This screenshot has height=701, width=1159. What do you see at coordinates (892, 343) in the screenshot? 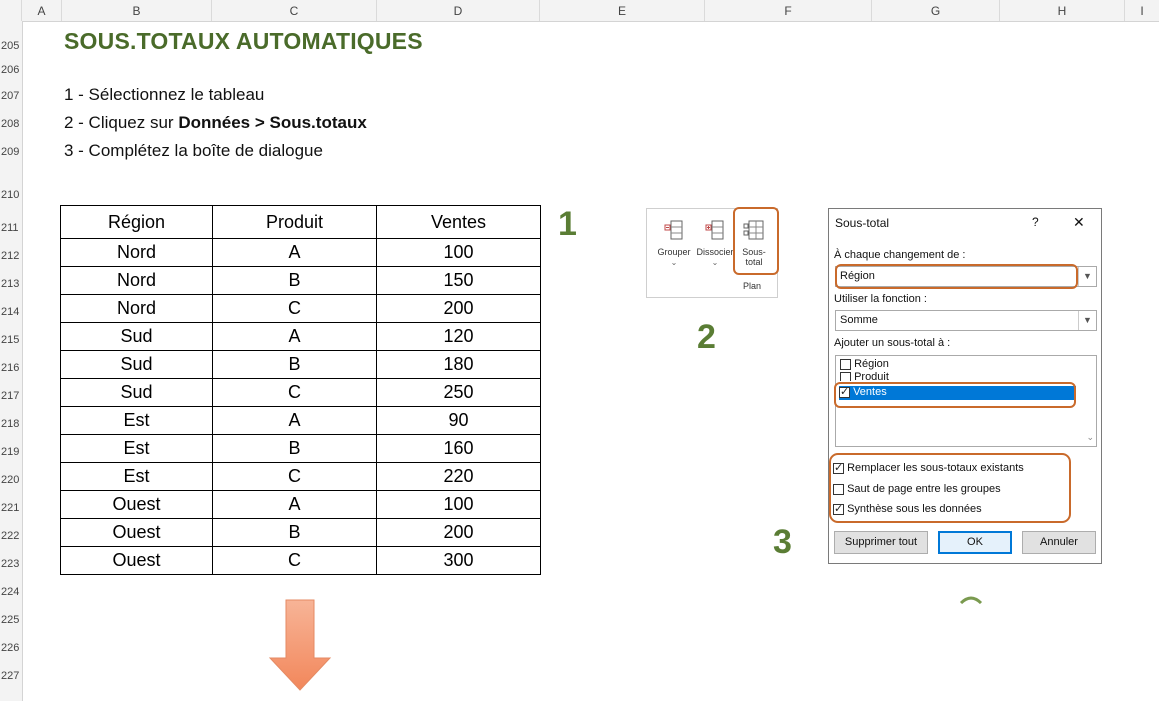
I see `add-subtotal-label: Ajouter un sous-total à :` at bounding box center [892, 343].